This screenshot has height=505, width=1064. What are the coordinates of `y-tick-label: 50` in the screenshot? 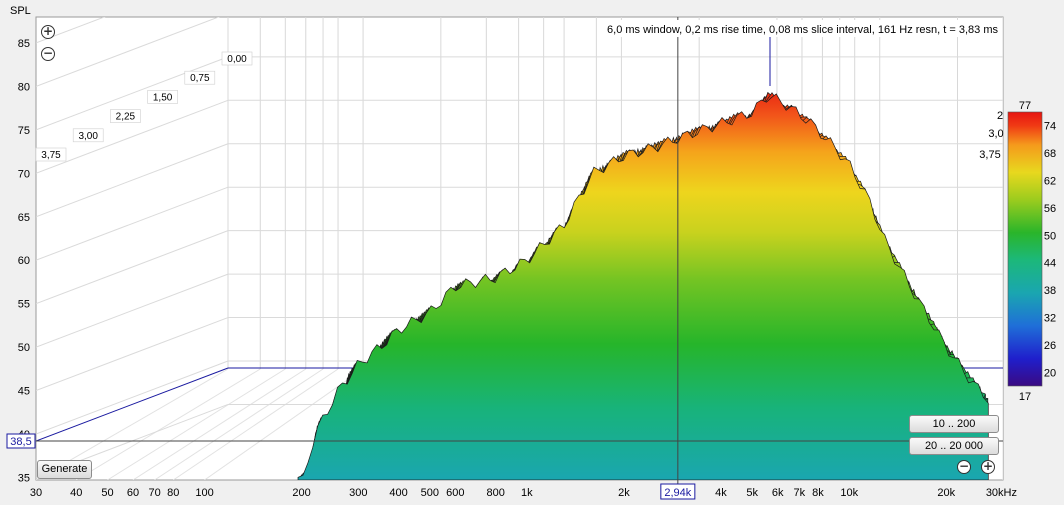 It's located at (24, 348).